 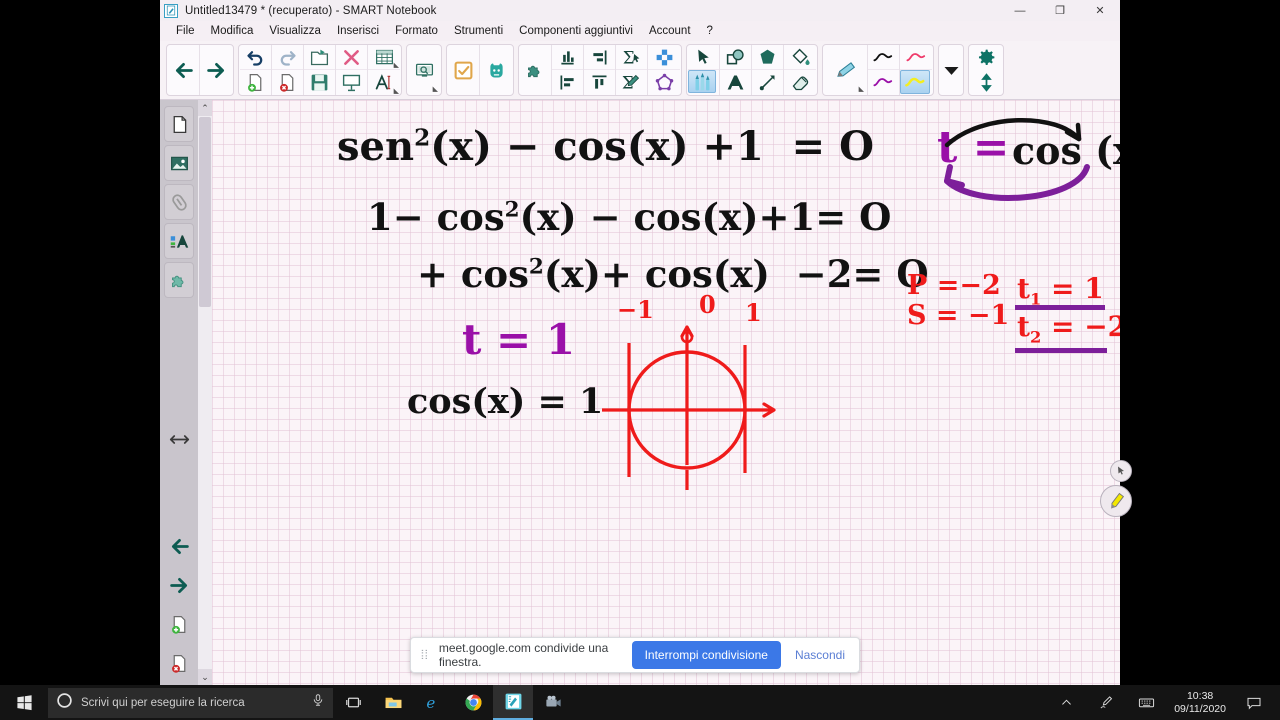 What do you see at coordinates (767, 57) in the screenshot?
I see `fill-shape-button` at bounding box center [767, 57].